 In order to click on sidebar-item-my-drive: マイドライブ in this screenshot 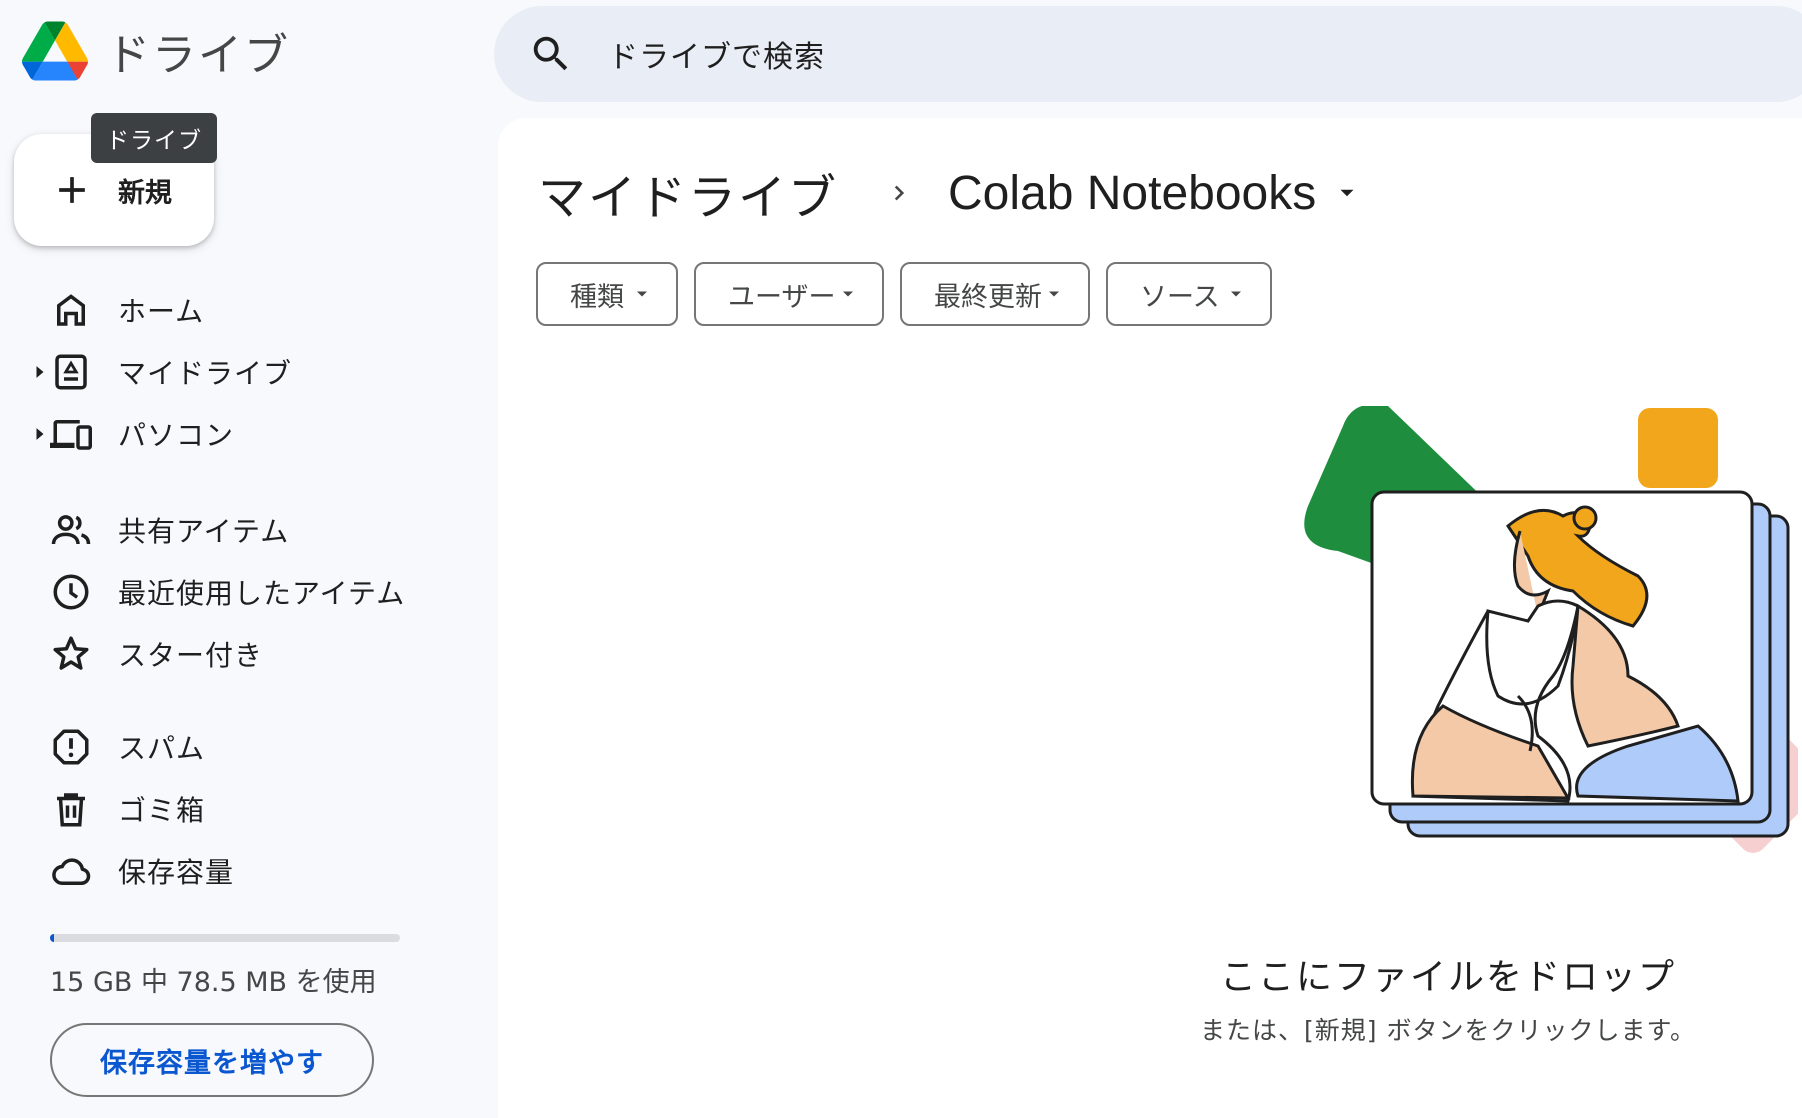, I will do `click(248, 372)`.